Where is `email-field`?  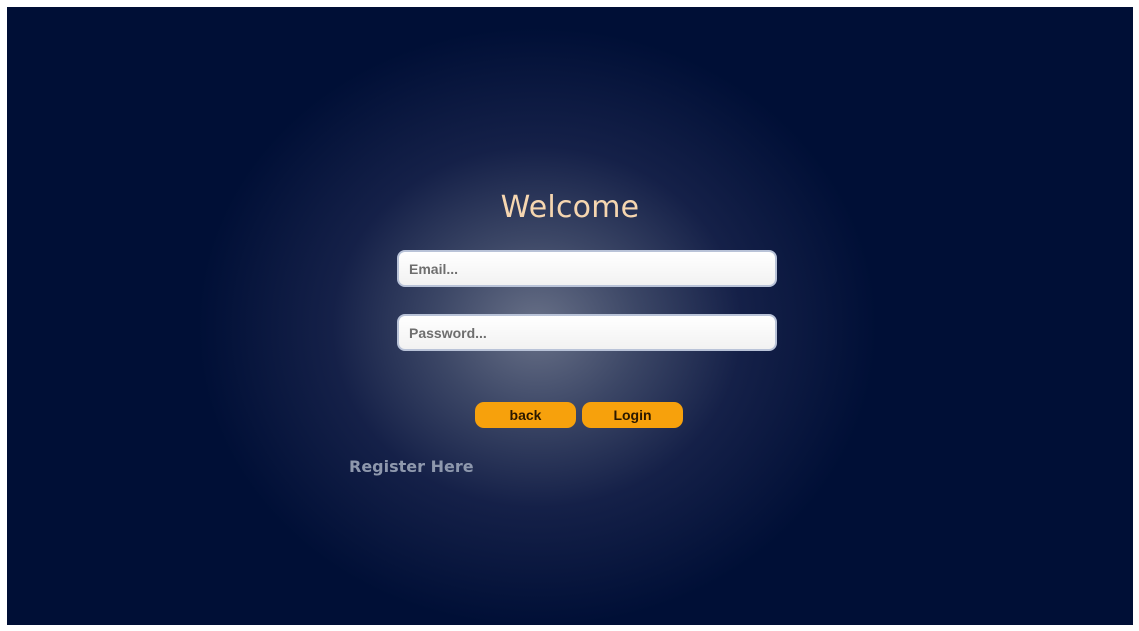
email-field is located at coordinates (587, 268).